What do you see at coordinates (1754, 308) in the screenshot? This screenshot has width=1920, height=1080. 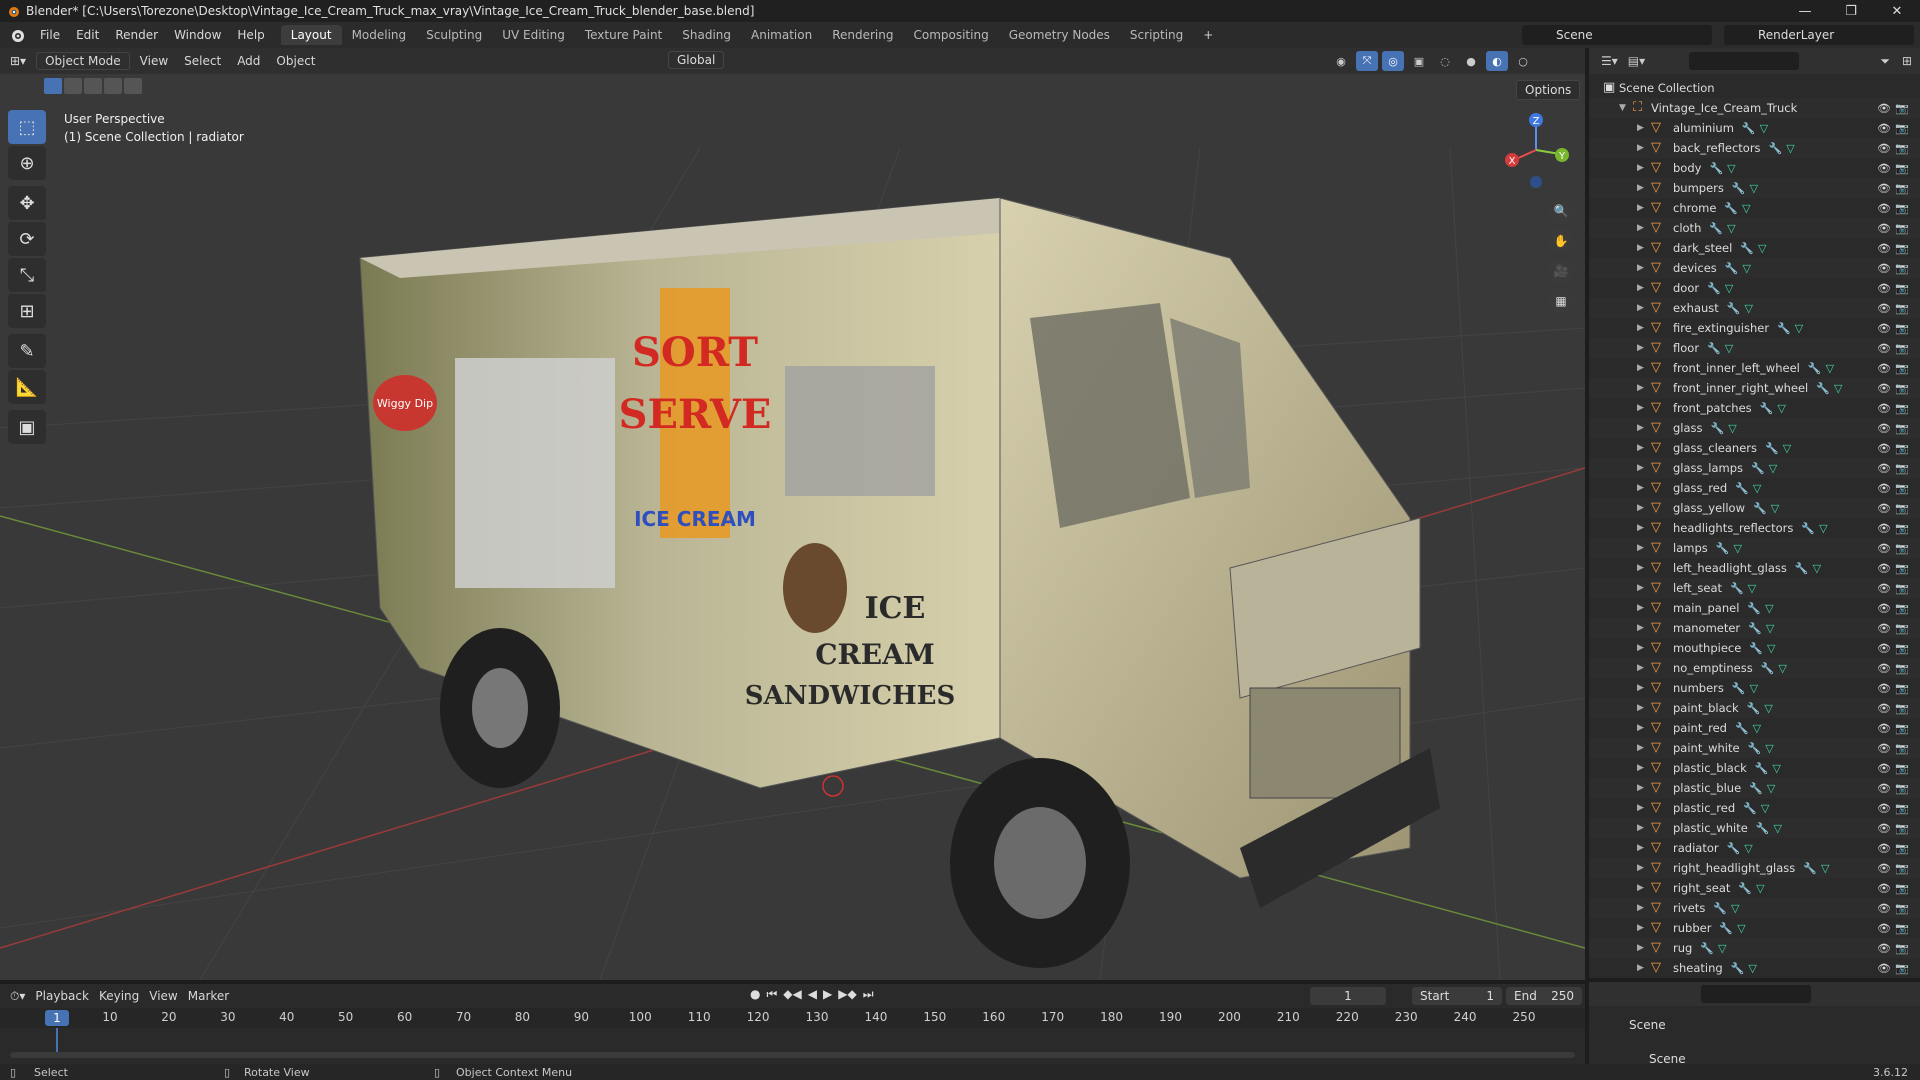 I see `outliner-object-row: ▶ ▽ exhaust 🔧 ▽ 👁 📷` at bounding box center [1754, 308].